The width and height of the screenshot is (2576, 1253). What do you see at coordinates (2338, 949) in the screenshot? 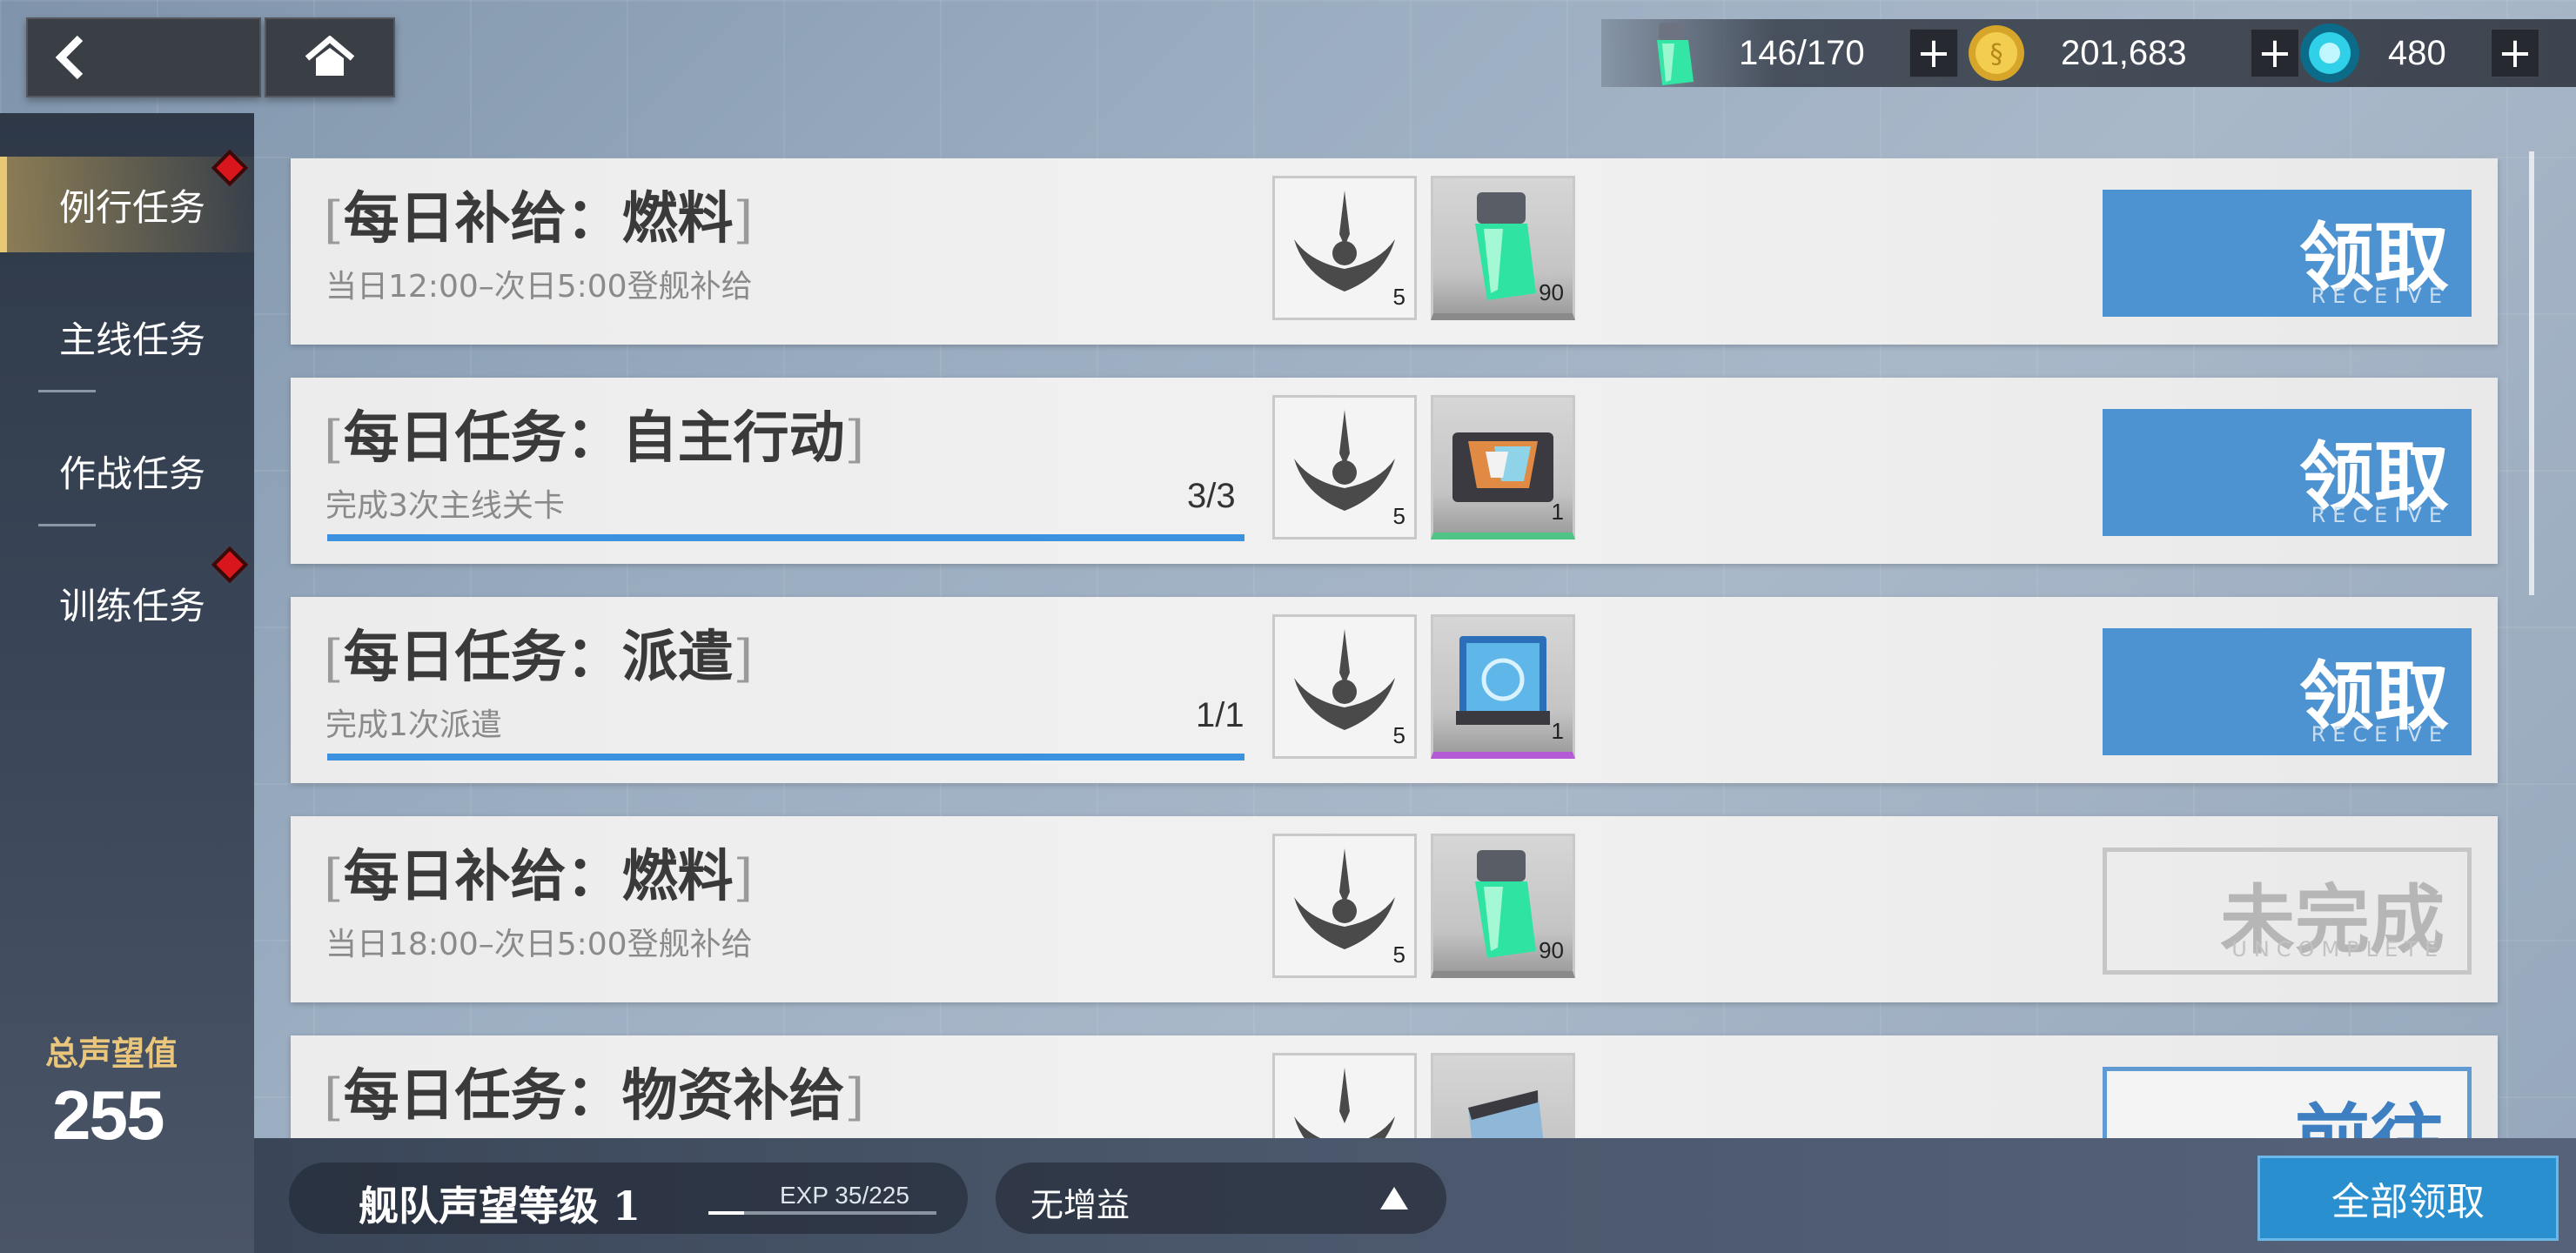
I see `button-sublabel: UNCOMPLETE` at bounding box center [2338, 949].